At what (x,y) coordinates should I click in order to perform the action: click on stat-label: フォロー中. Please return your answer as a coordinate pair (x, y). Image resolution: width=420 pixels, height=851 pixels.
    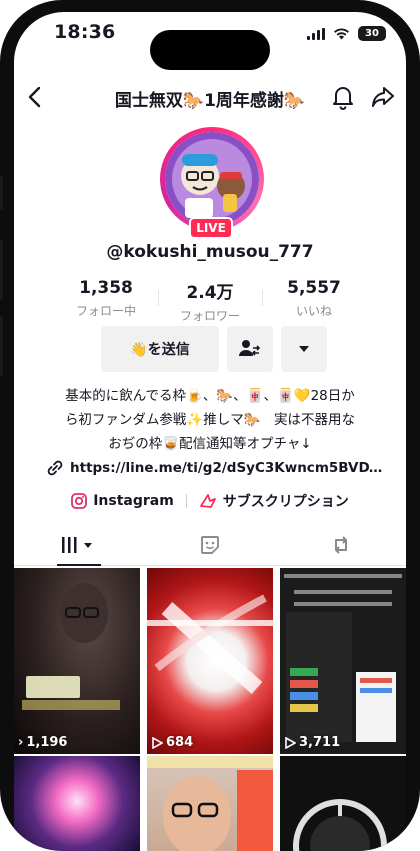
    Looking at the image, I should click on (105, 311).